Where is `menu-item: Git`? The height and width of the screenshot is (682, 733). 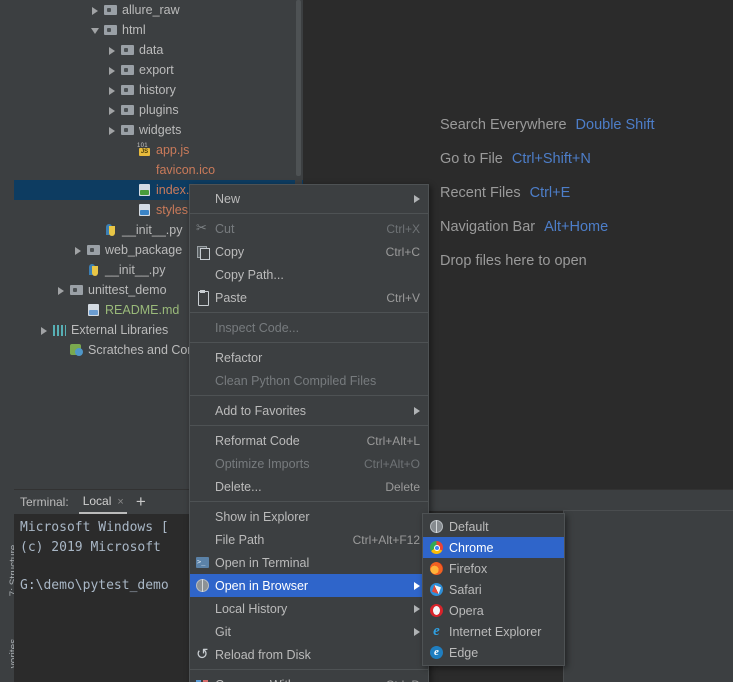 menu-item: Git is located at coordinates (309, 631).